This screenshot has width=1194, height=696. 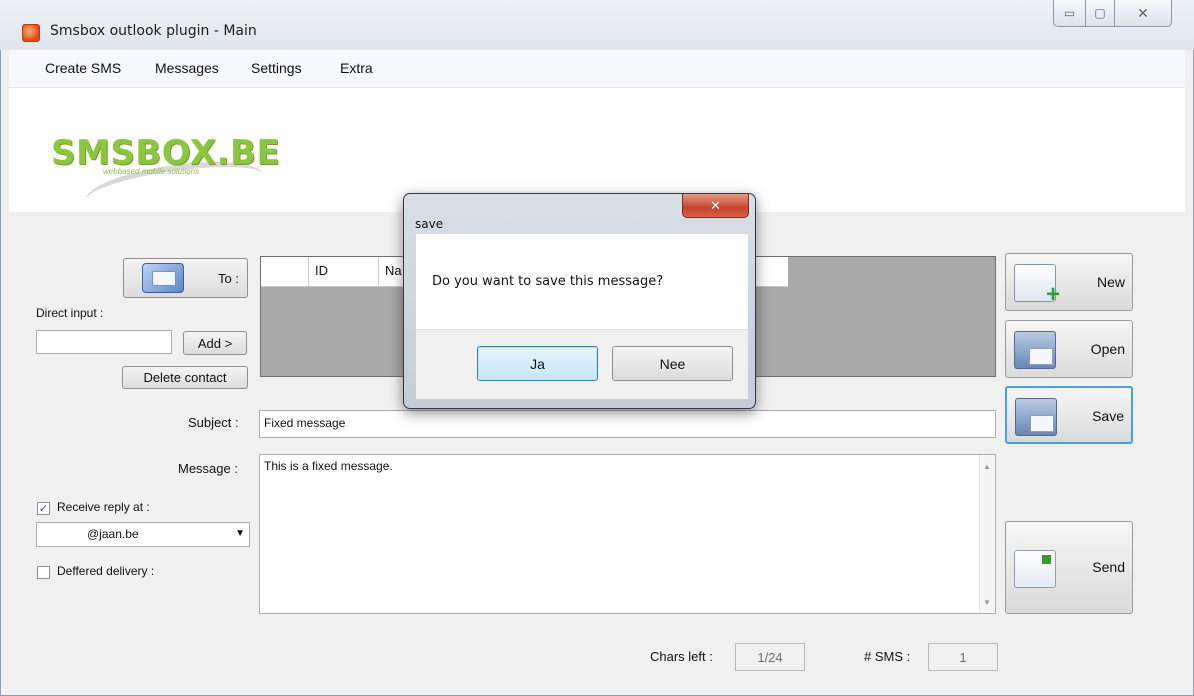 I want to click on address-book-icon, so click(x=163, y=278).